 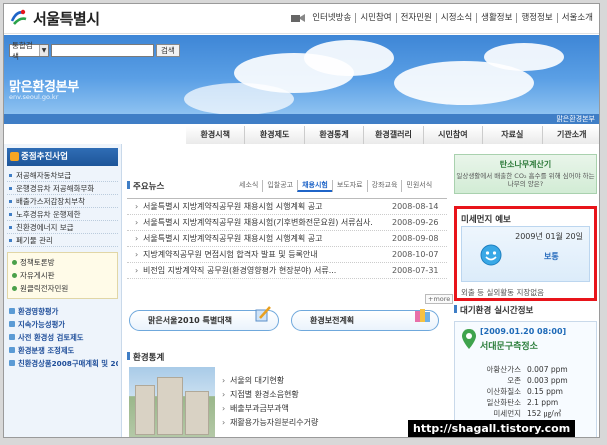 I want to click on special-plan-label: 맑은서울2010 특별대책, so click(x=190, y=320).